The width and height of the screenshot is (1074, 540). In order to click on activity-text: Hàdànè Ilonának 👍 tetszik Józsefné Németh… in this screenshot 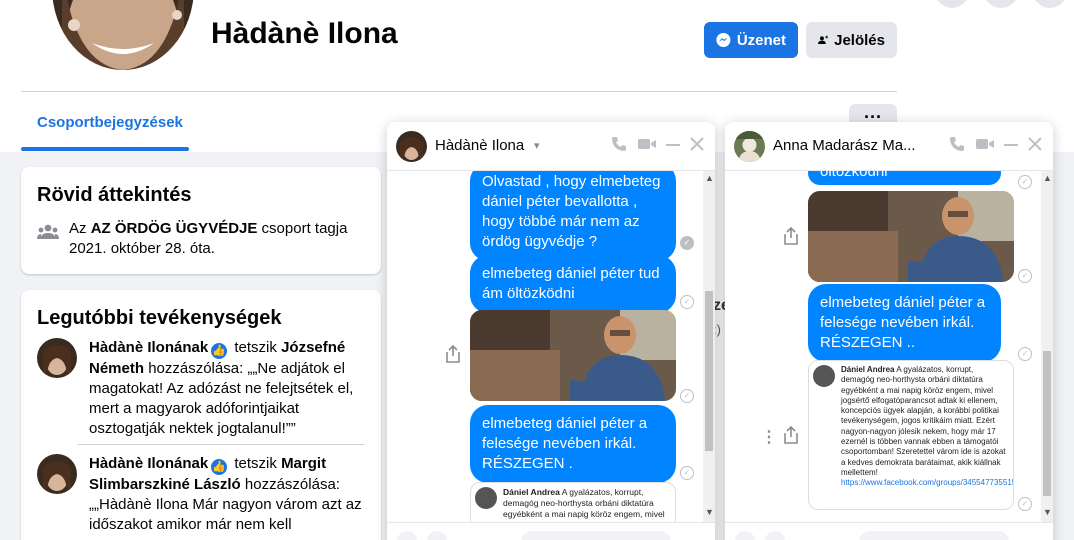, I will do `click(234, 388)`.